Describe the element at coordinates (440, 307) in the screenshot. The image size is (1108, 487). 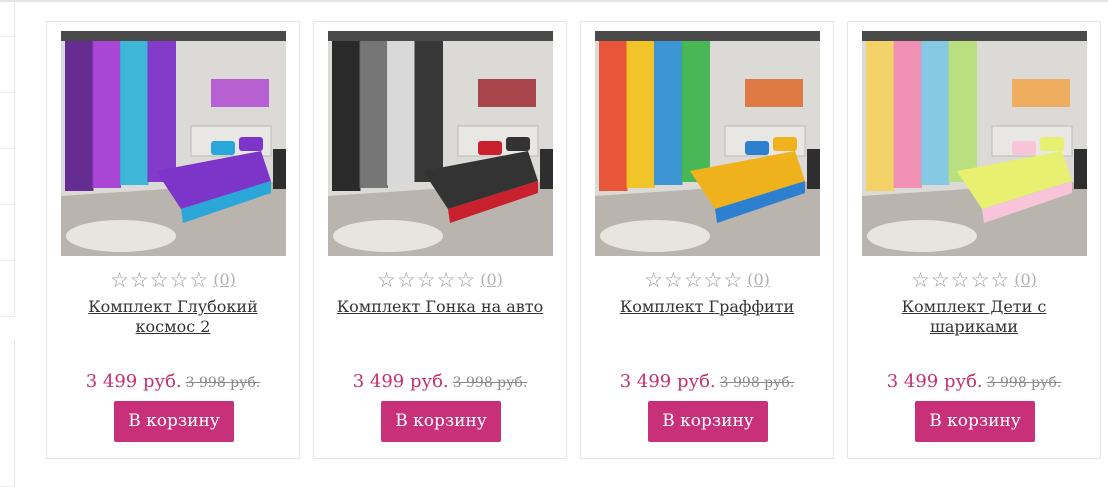
I see `product-title-link: Комплект Гонка на авто` at that location.